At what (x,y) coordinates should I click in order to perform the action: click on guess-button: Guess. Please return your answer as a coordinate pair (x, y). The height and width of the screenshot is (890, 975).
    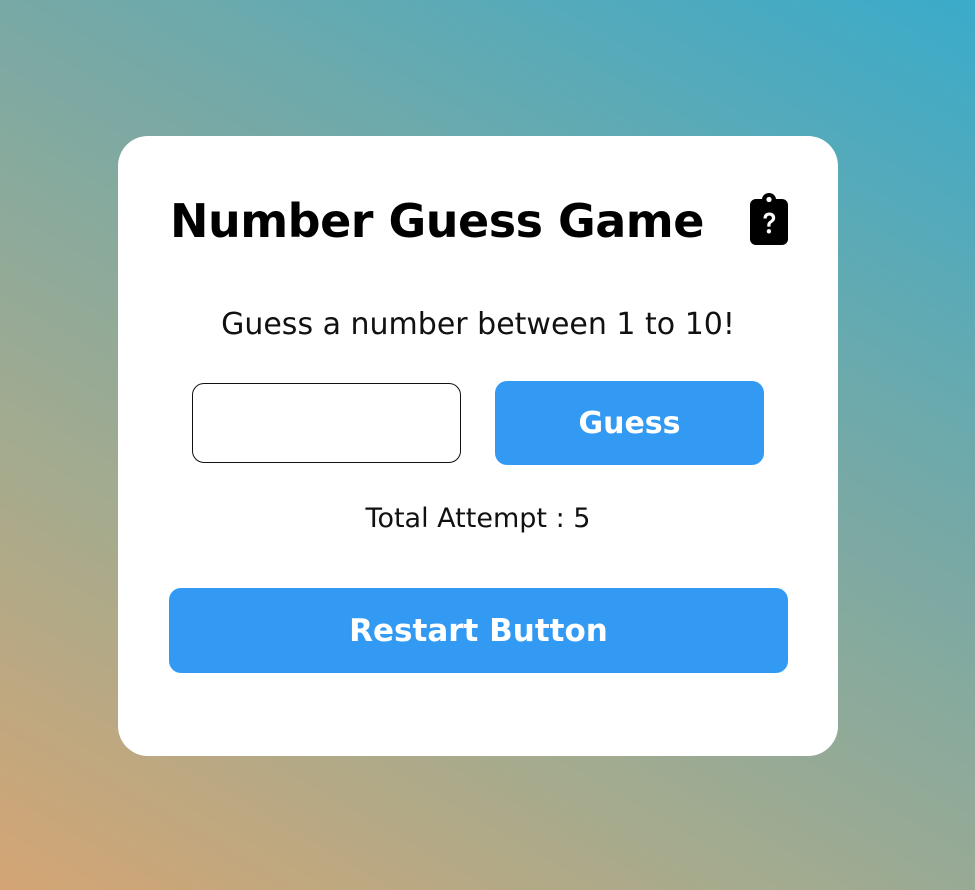
    Looking at the image, I should click on (629, 423).